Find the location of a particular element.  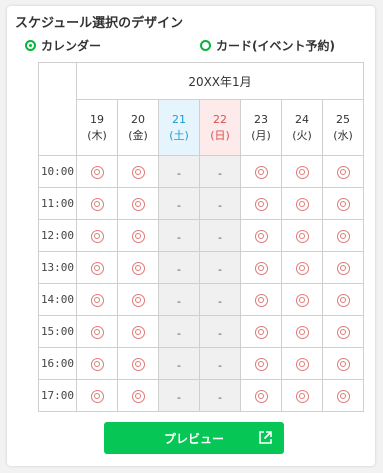

day-weekday: (日) is located at coordinates (220, 135).